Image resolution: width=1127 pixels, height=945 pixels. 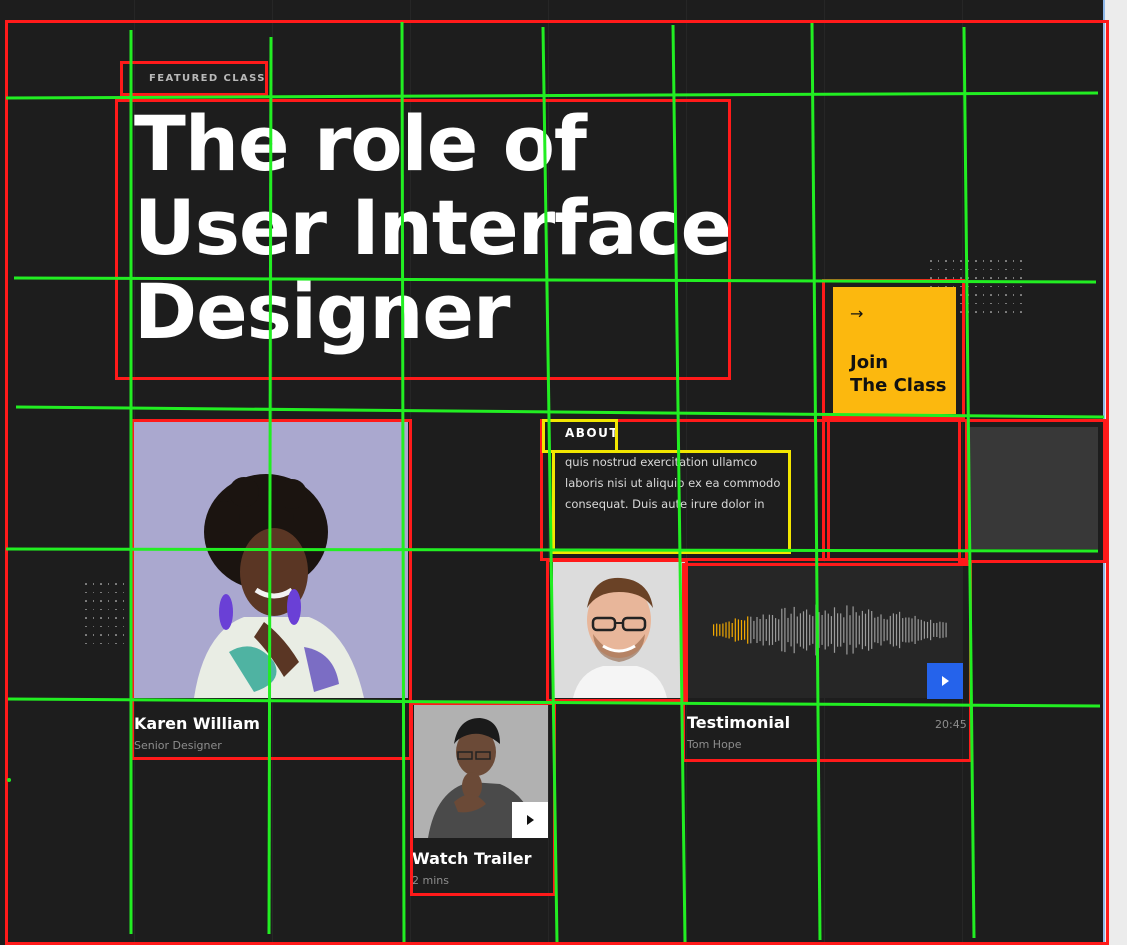 I want to click on annotation-box, so click(x=895, y=490).